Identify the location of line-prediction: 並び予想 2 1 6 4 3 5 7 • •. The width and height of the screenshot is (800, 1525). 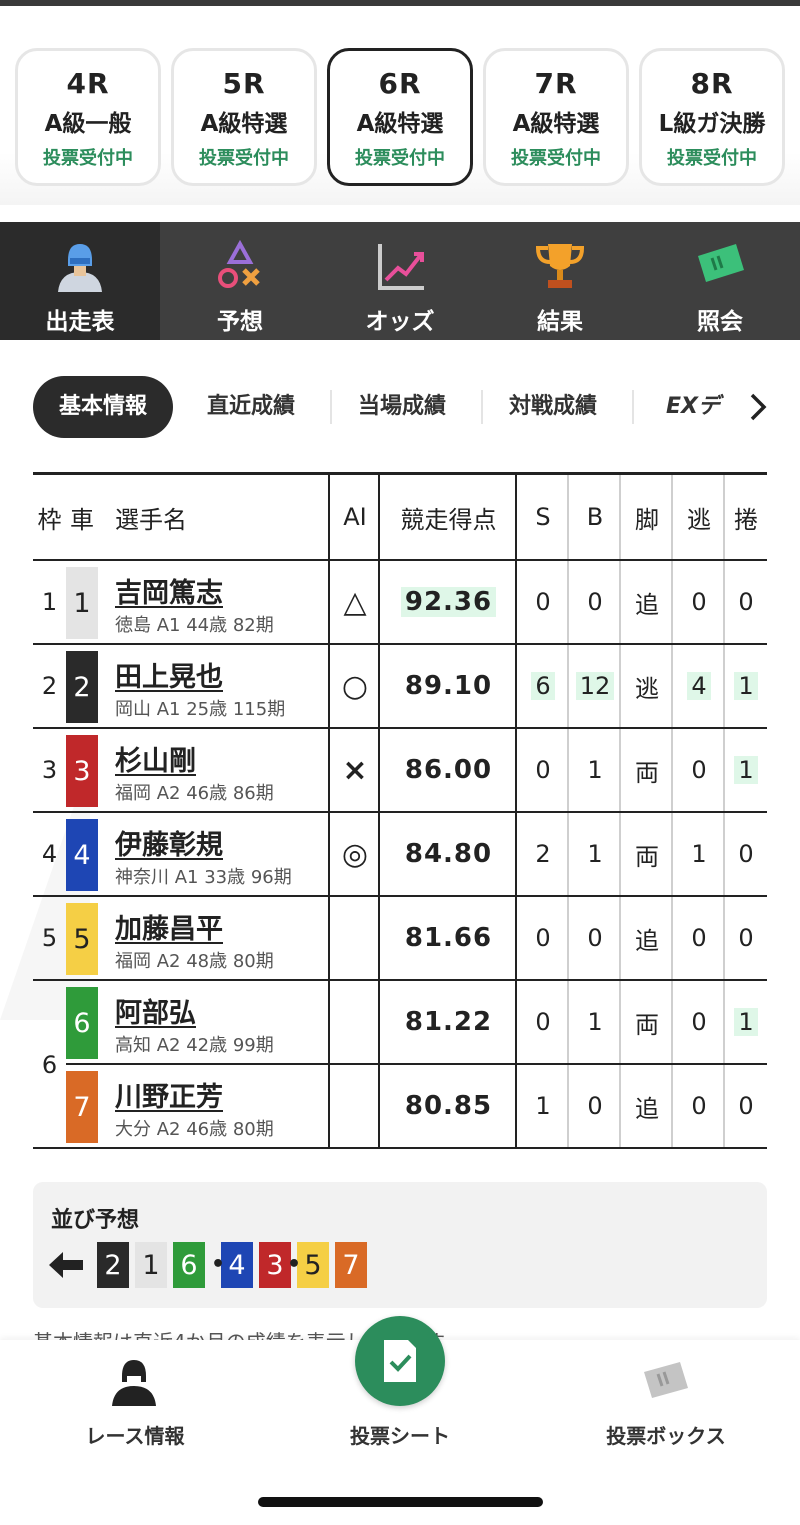
(400, 1245).